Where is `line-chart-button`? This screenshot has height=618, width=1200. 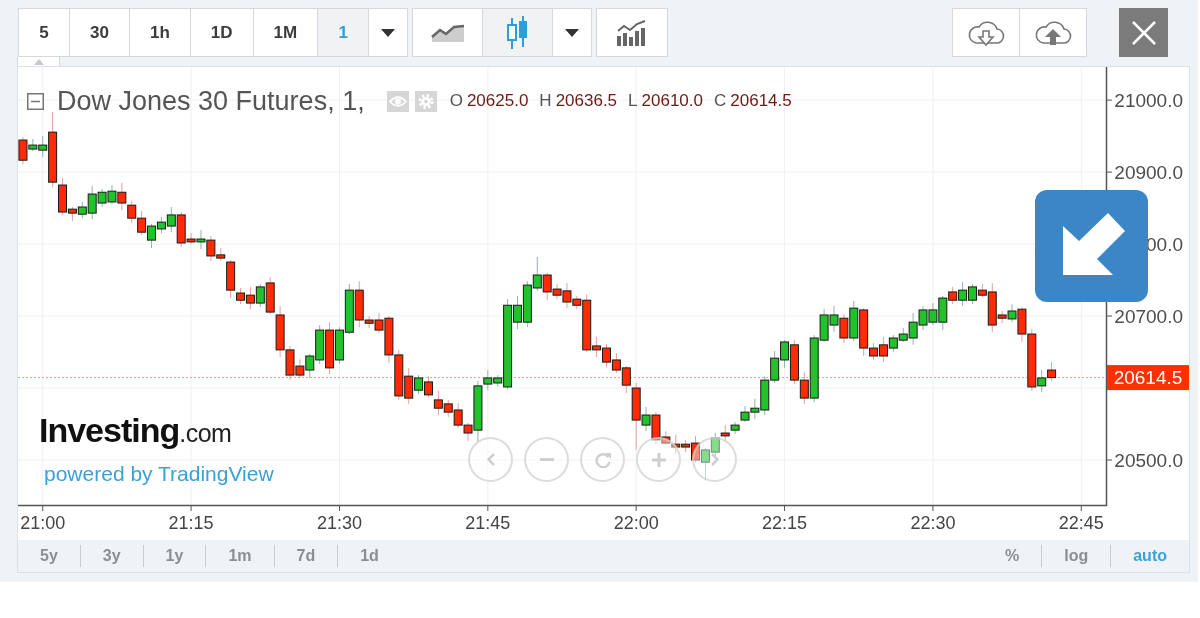 line-chart-button is located at coordinates (448, 32).